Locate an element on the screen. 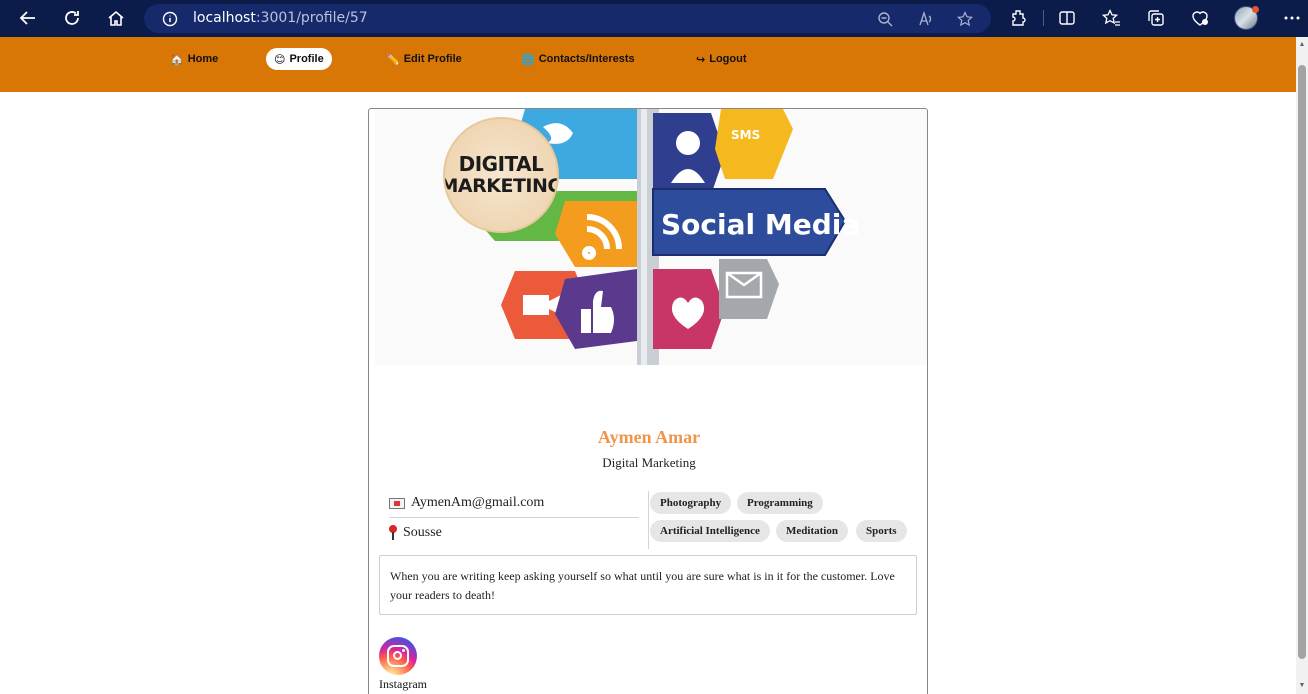 This screenshot has width=1308, height=694. profile-picture: DIGITAL MARKETING is located at coordinates (501, 175).